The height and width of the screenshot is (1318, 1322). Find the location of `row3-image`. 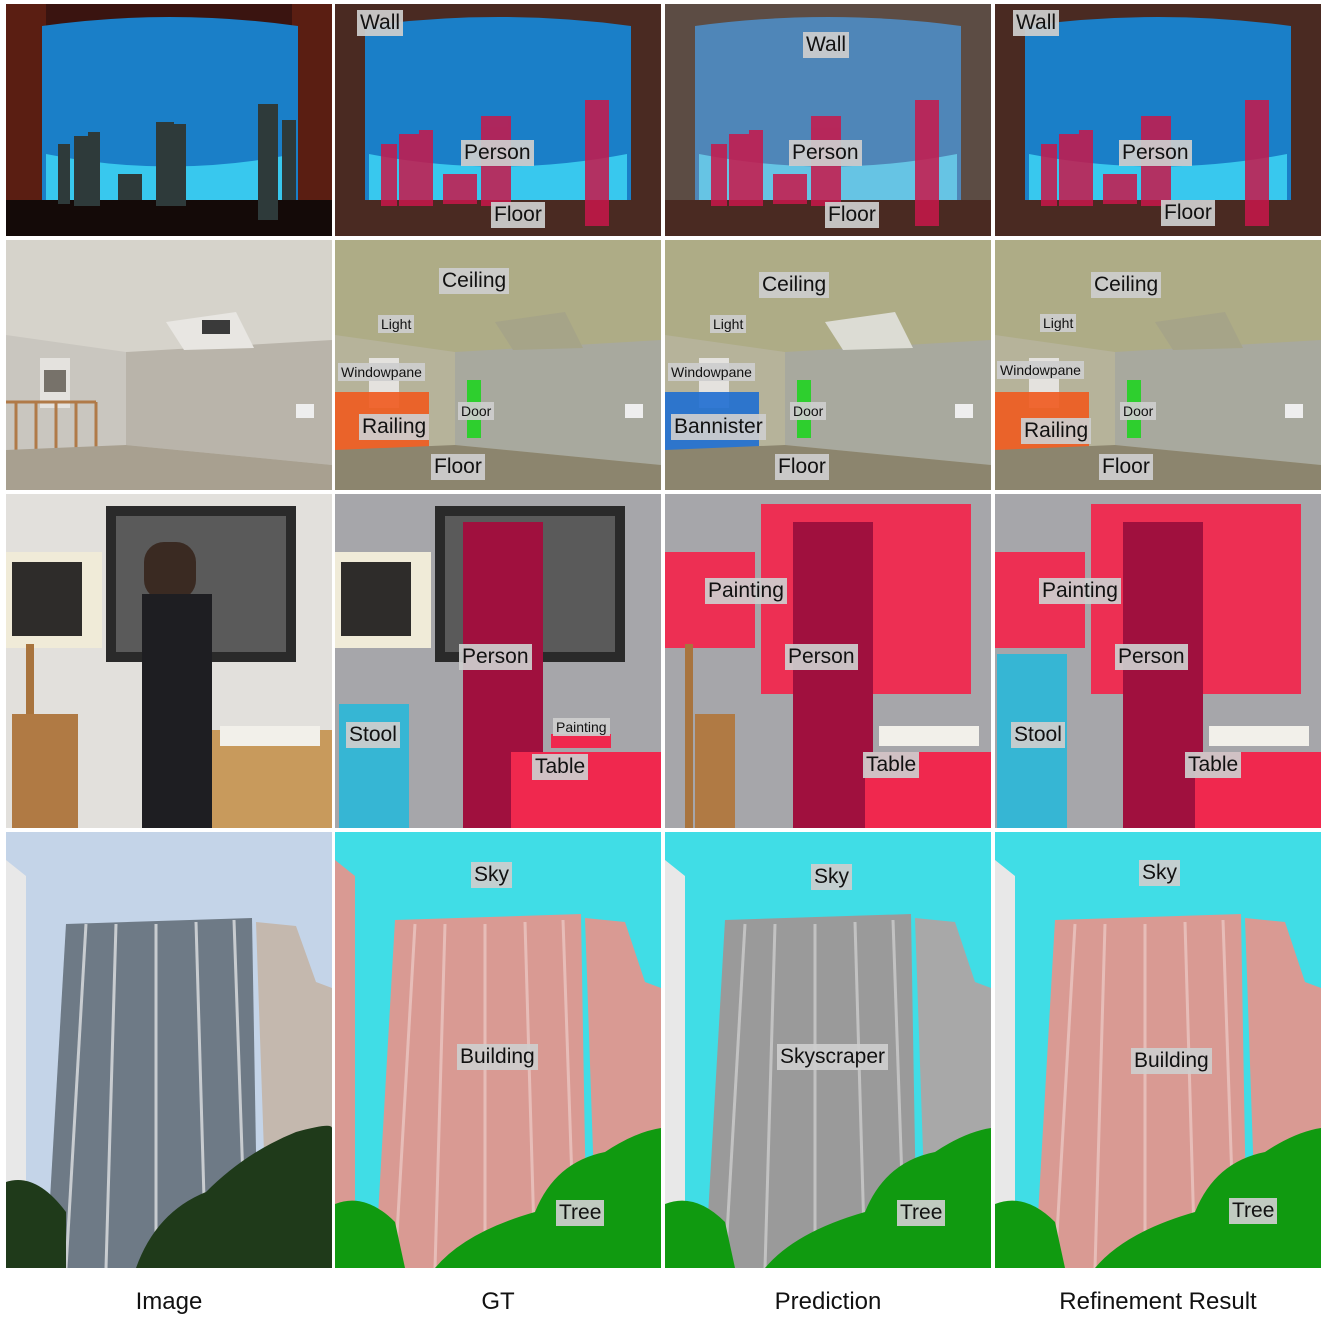

row3-image is located at coordinates (169, 661).